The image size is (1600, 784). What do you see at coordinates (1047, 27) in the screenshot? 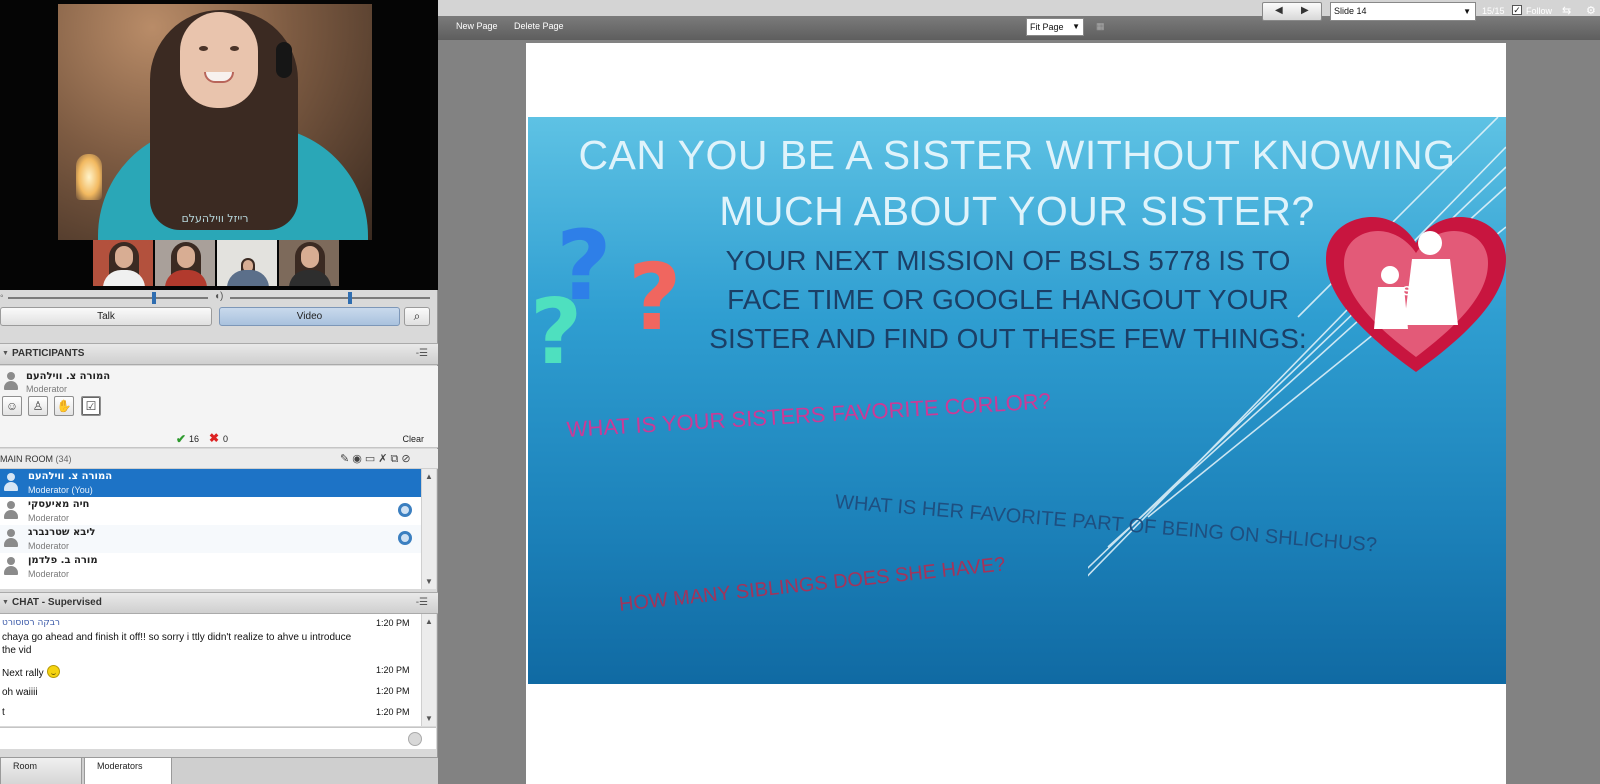
I see `fit-page-value: Fit Page` at bounding box center [1047, 27].